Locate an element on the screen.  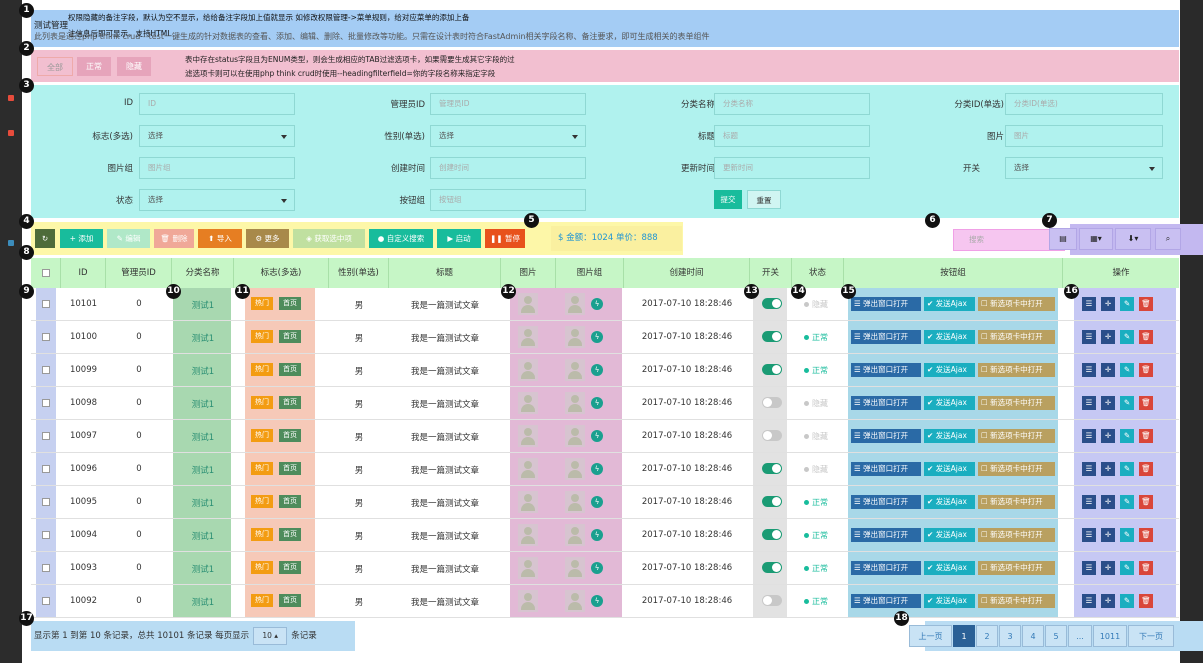
custom-search-button: ● 自定义搜索 is located at coordinates (401, 238).